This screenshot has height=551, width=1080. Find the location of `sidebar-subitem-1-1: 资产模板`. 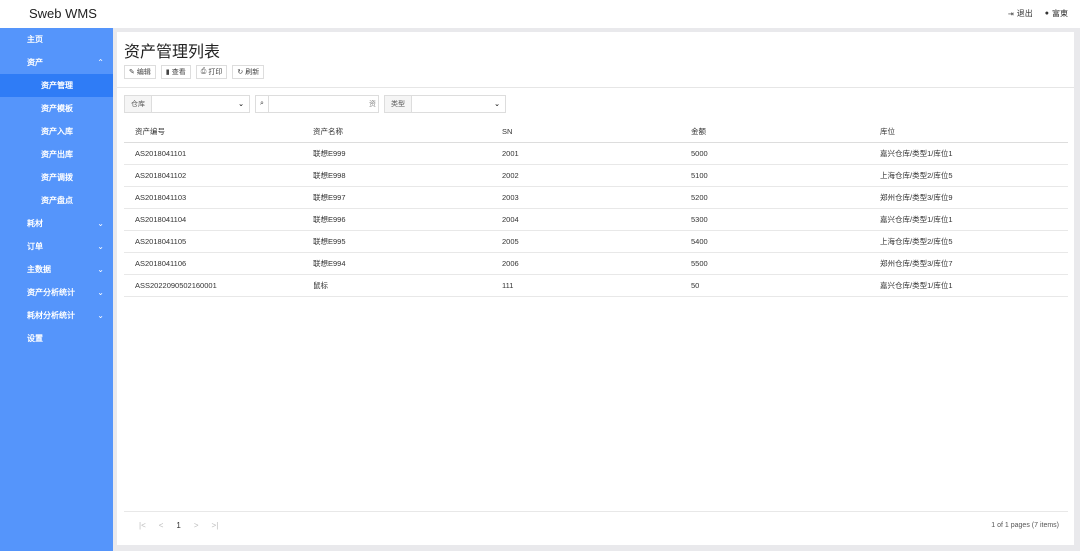

sidebar-subitem-1-1: 资产模板 is located at coordinates (56, 108).